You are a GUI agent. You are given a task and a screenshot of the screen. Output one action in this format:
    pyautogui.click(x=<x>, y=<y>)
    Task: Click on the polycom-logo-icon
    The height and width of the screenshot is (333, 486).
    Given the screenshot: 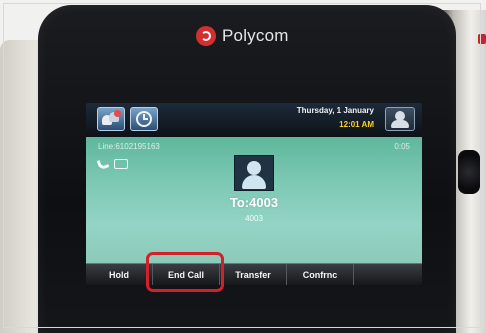 What is the action you would take?
    pyautogui.click(x=206, y=36)
    